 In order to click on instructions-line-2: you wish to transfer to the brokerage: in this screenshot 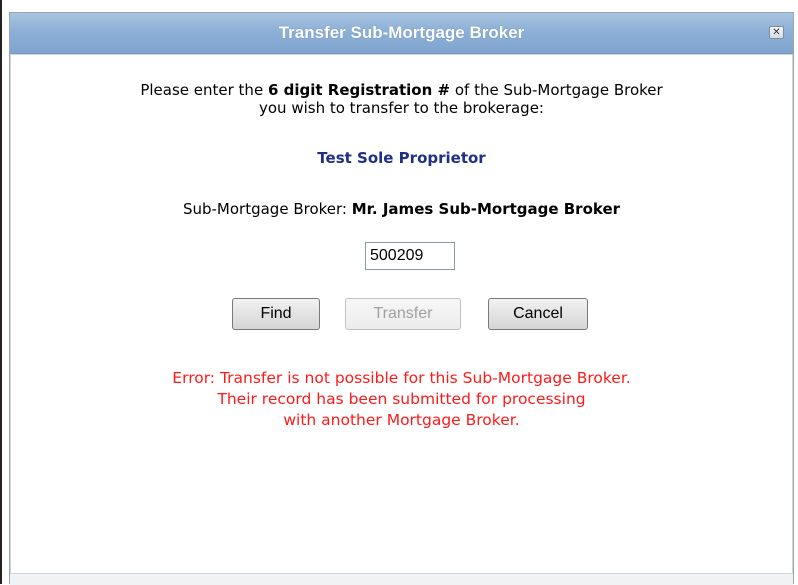, I will do `click(401, 108)`.